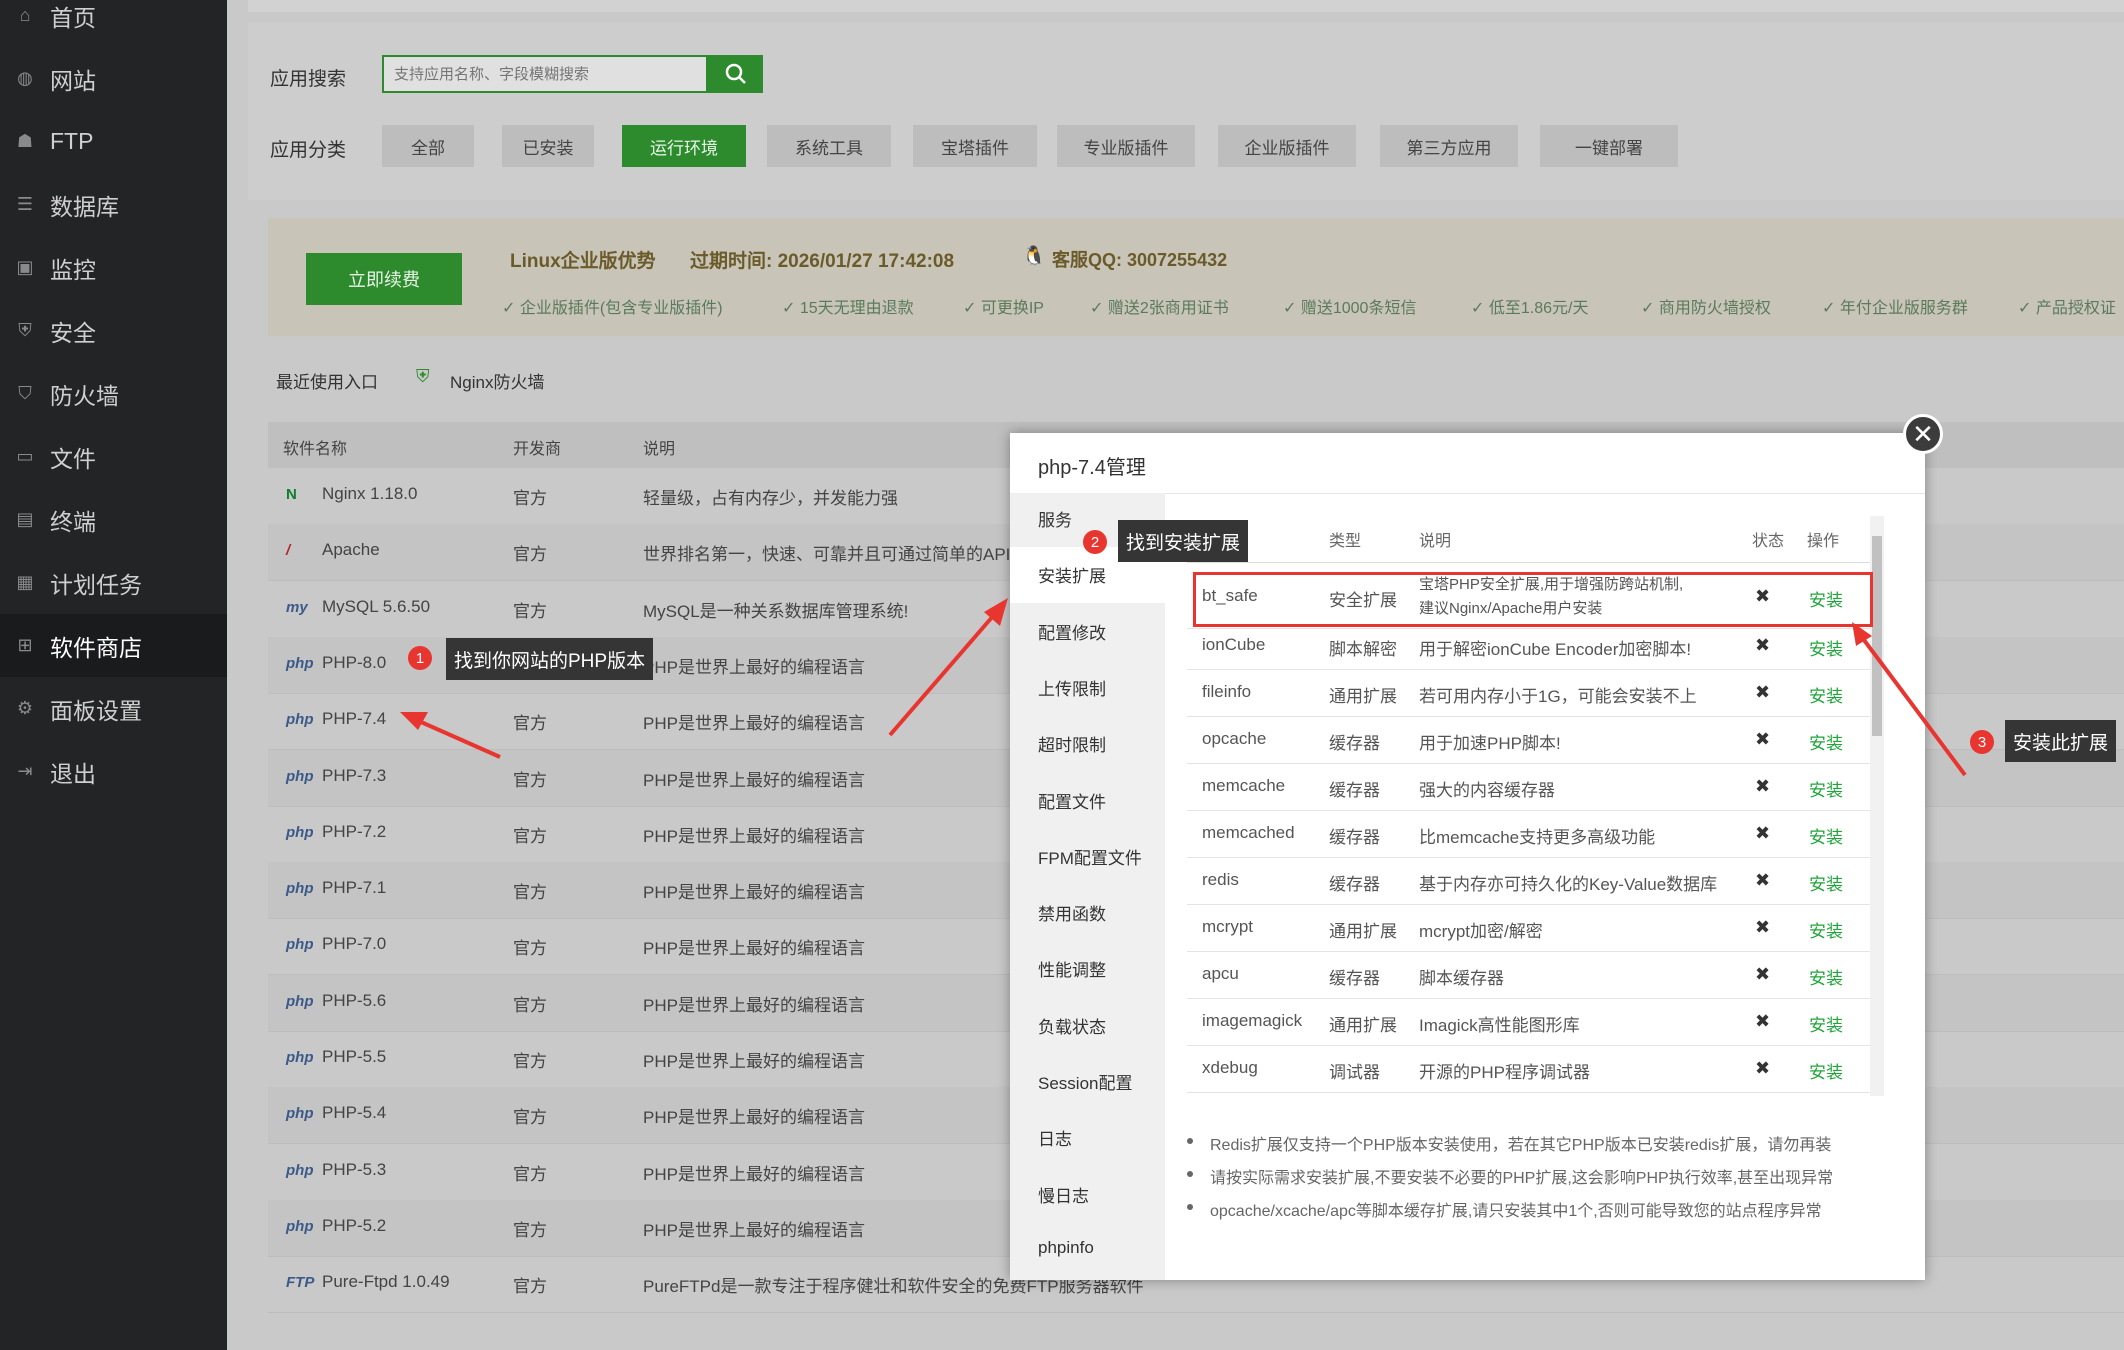 The image size is (2124, 1350). I want to click on annotation-tip-1: 找到你网站的PHP版本, so click(550, 659).